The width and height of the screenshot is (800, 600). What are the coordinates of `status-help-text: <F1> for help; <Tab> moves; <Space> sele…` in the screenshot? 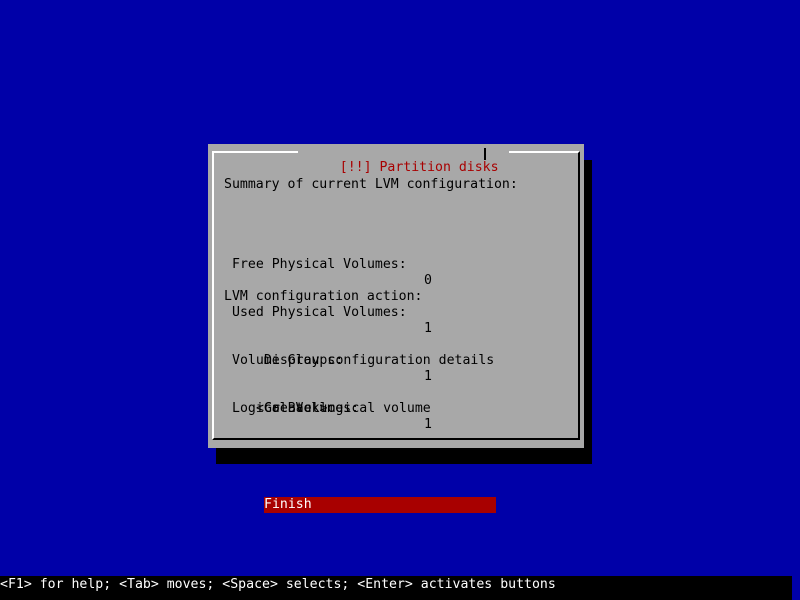 It's located at (278, 584).